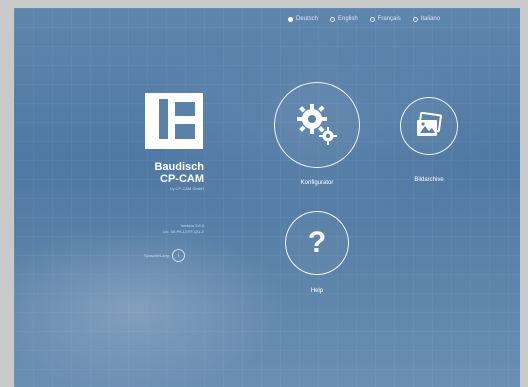 Image resolution: width=528 pixels, height=387 pixels. What do you see at coordinates (364, 19) in the screenshot?
I see `language-bar: Deutsch English Français Italiano` at bounding box center [364, 19].